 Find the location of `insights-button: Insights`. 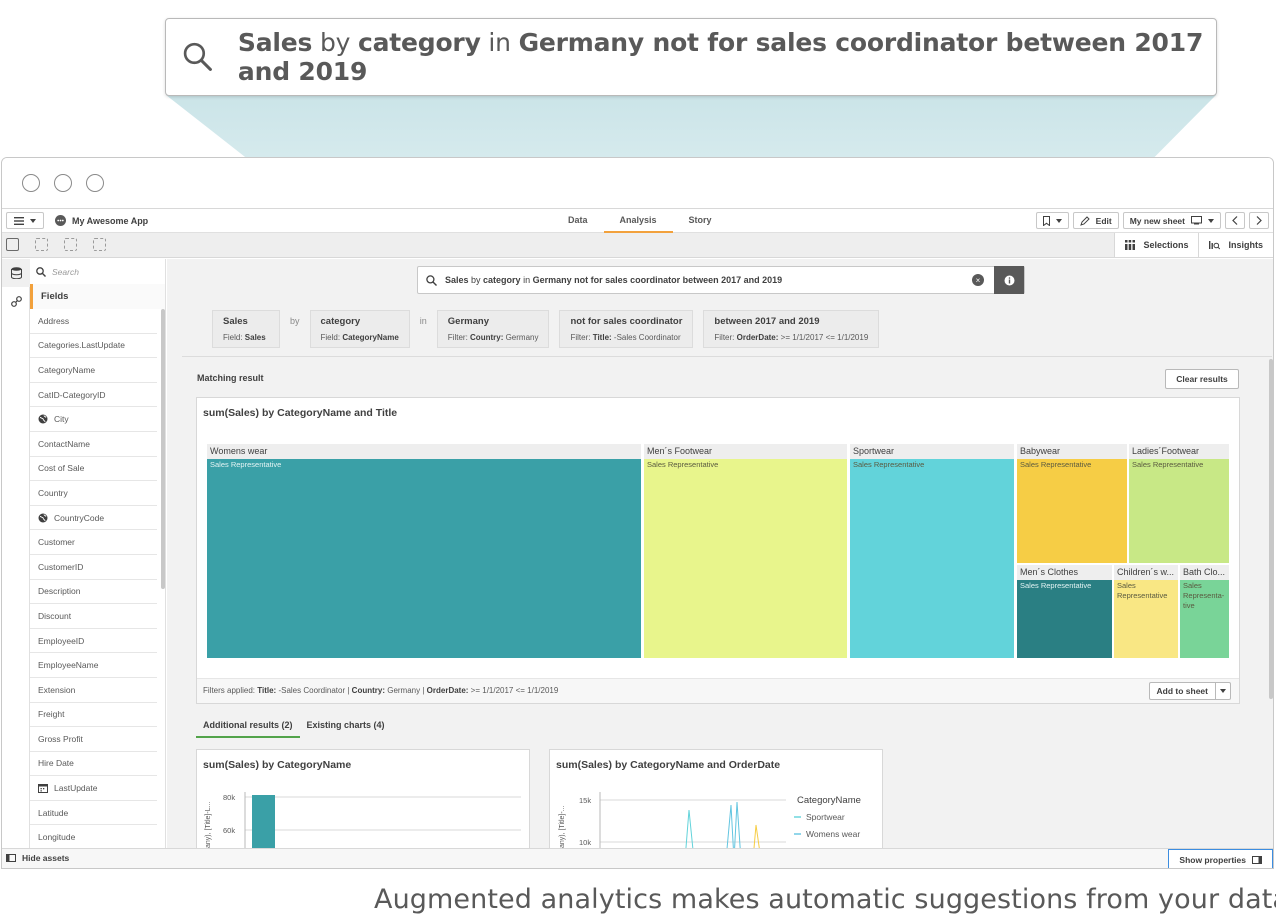

insights-button: Insights is located at coordinates (1235, 245).